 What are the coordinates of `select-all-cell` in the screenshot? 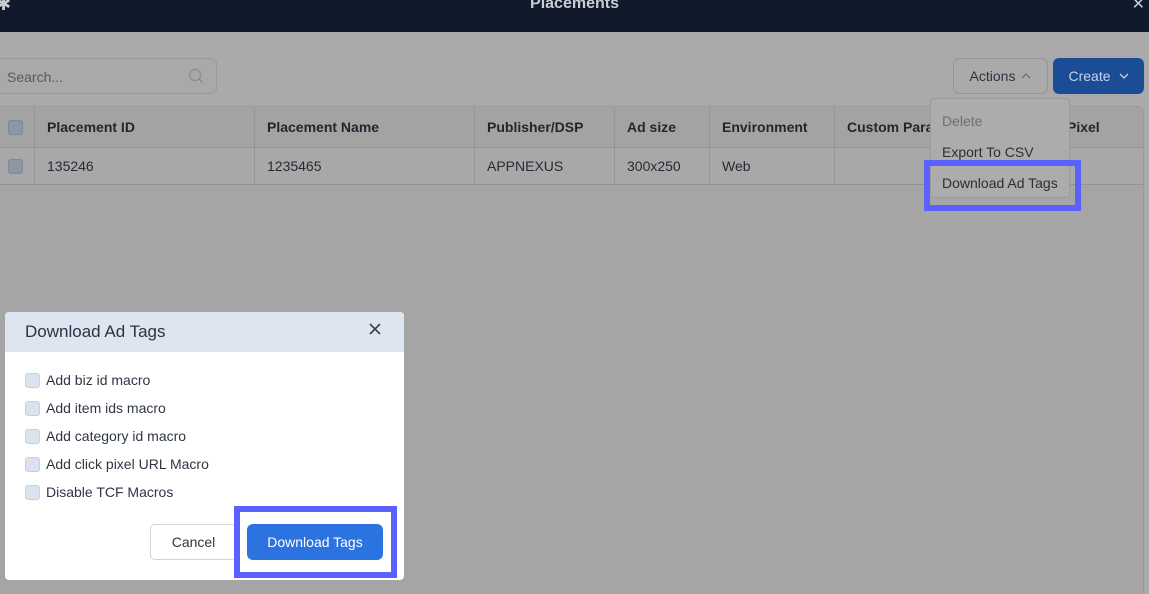 It's located at (17, 127).